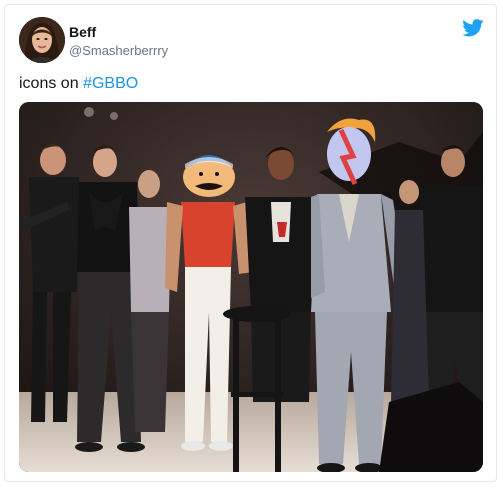  Describe the element at coordinates (51, 83) in the screenshot. I see `tweet-text-prefix: icons on` at that location.